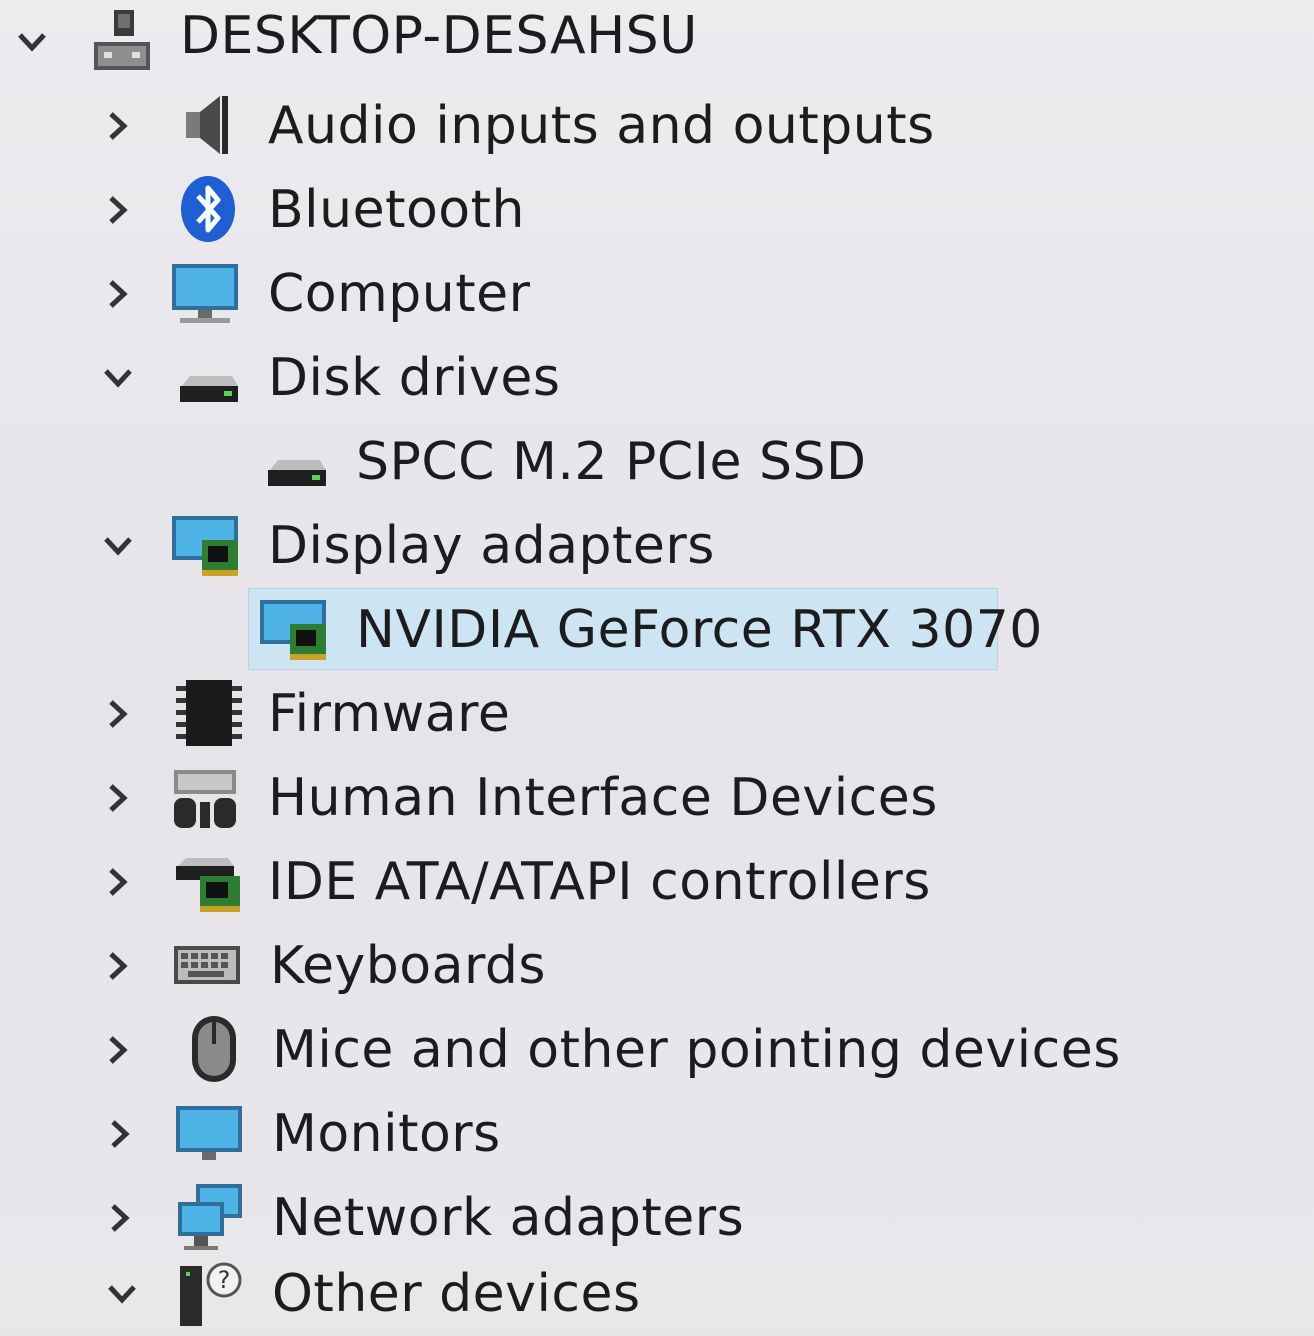 The image size is (1314, 1336). What do you see at coordinates (508, 1218) in the screenshot?
I see `tree-item-label: Network adapters` at bounding box center [508, 1218].